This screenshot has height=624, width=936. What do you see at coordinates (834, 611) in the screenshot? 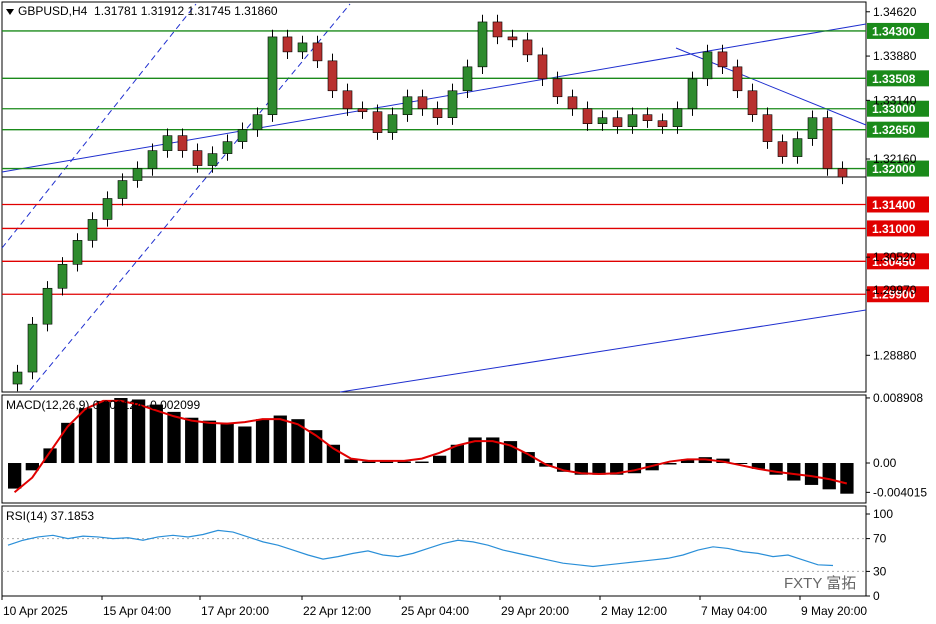
I see `time-tick-label: 9 May 20:00` at bounding box center [834, 611].